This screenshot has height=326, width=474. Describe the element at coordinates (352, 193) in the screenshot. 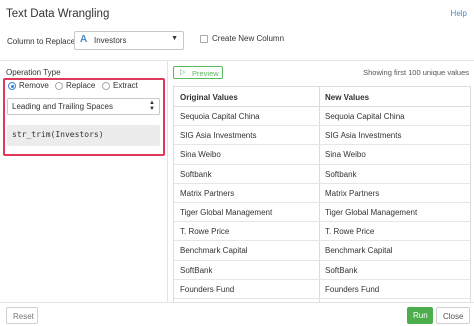

I see `new-value-cell: Matrix Partners` at that location.